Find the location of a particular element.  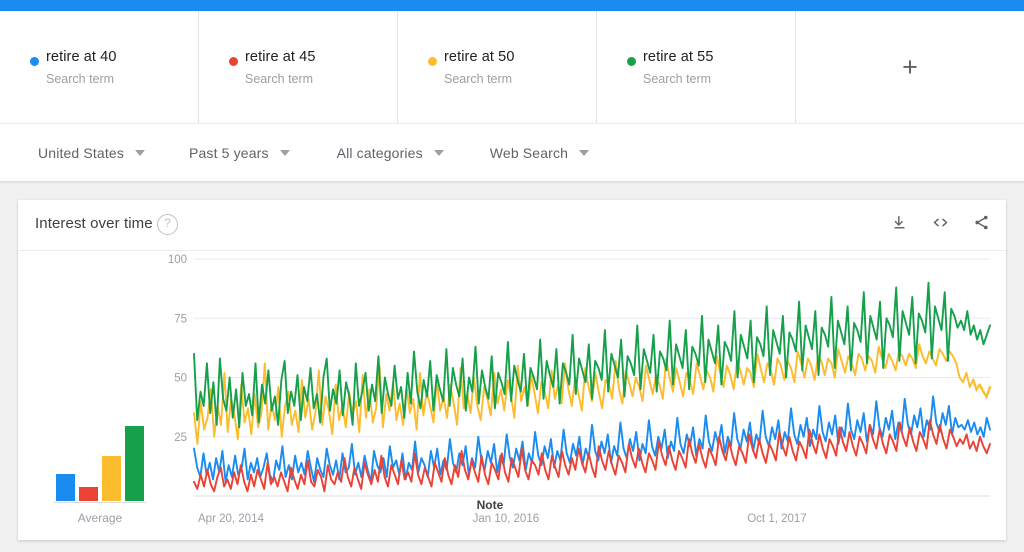

average-bars is located at coordinates (100, 446).